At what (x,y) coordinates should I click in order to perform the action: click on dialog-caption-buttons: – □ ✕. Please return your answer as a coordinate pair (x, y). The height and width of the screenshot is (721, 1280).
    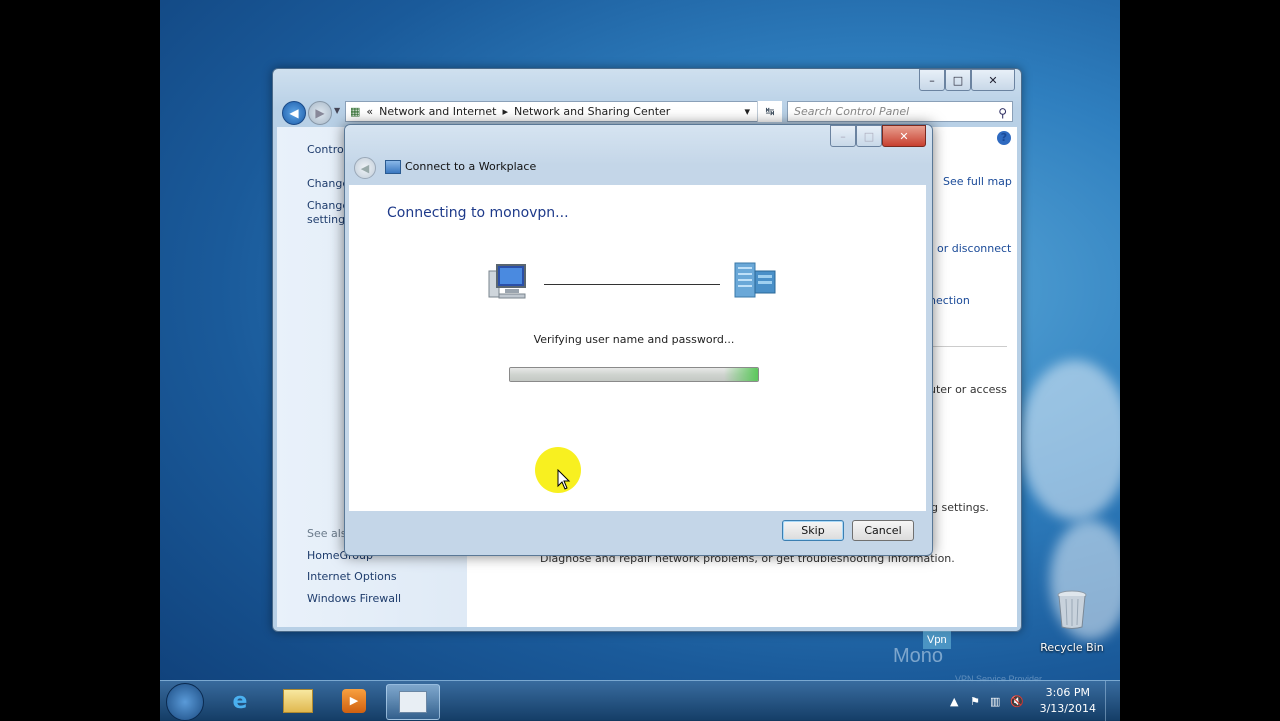
    Looking at the image, I should click on (878, 136).